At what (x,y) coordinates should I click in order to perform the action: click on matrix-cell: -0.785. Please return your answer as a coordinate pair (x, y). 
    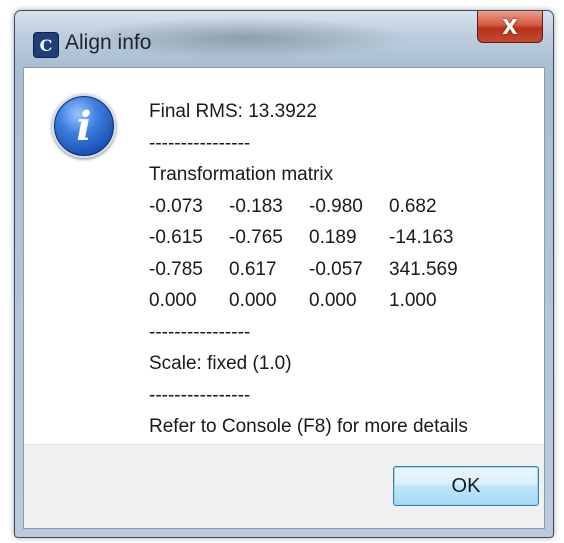
    Looking at the image, I should click on (176, 269).